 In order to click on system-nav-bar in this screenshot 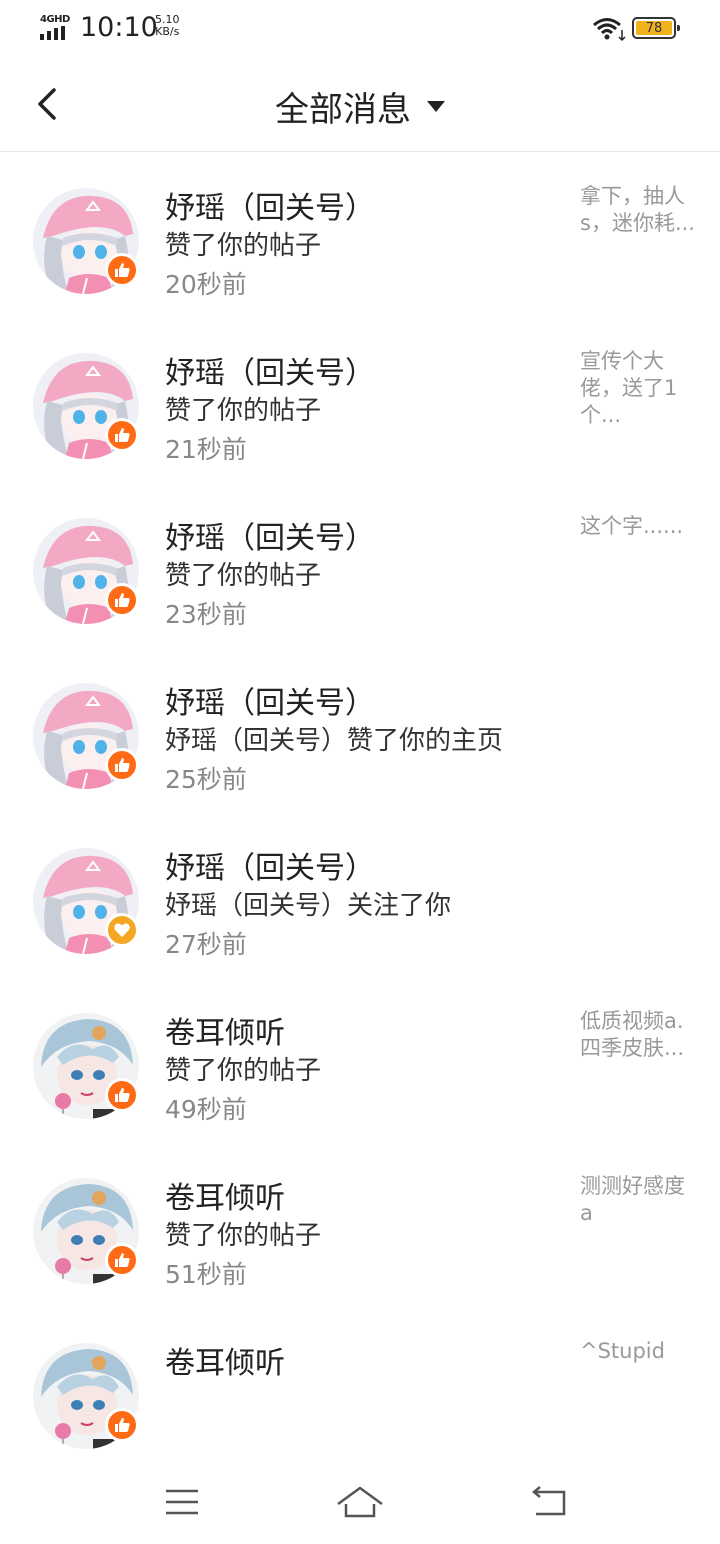, I will do `click(360, 1502)`.